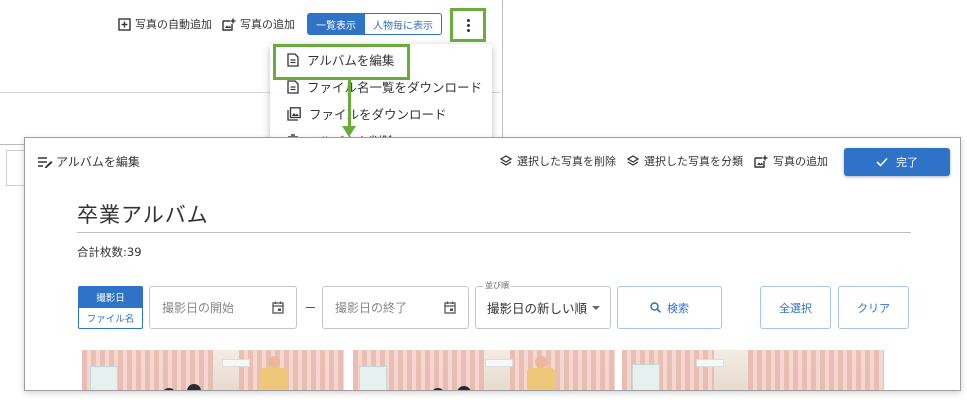 Image resolution: width=967 pixels, height=400 pixels. Describe the element at coordinates (566, 161) in the screenshot. I see `delete-selected-label: 選択した写真を削除` at that location.